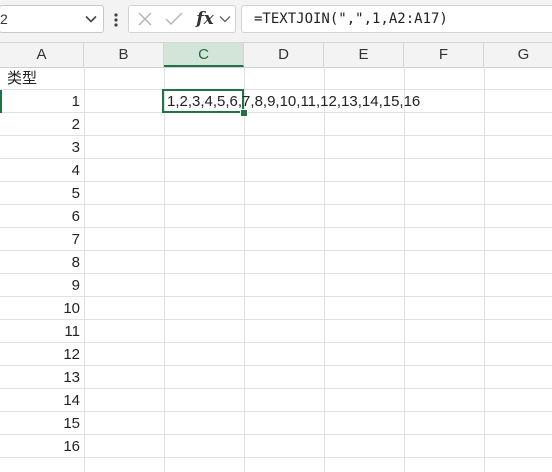 This screenshot has width=552, height=472. I want to click on cell-a13: 12, so click(42, 354).